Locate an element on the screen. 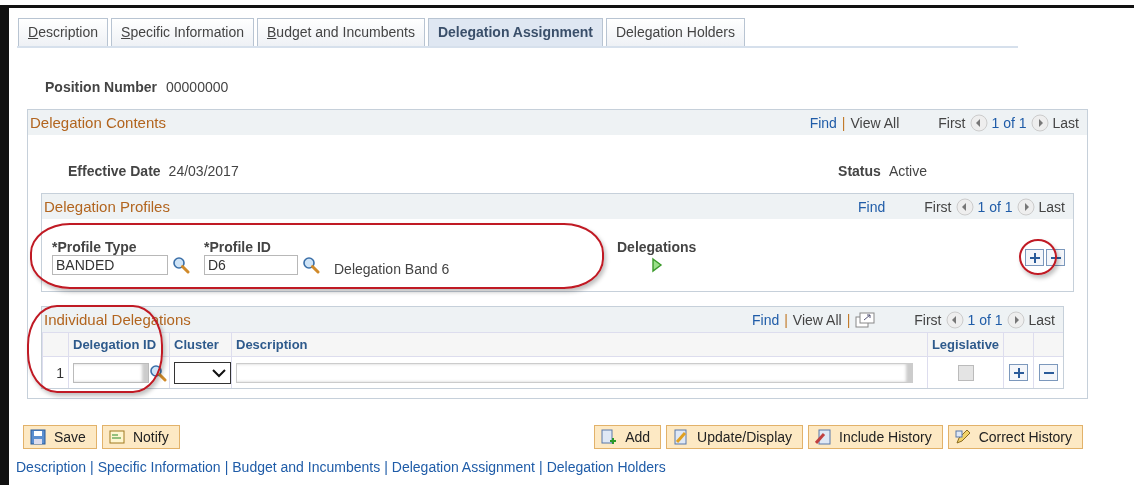  section-title: Delegation Contents is located at coordinates (98, 122).